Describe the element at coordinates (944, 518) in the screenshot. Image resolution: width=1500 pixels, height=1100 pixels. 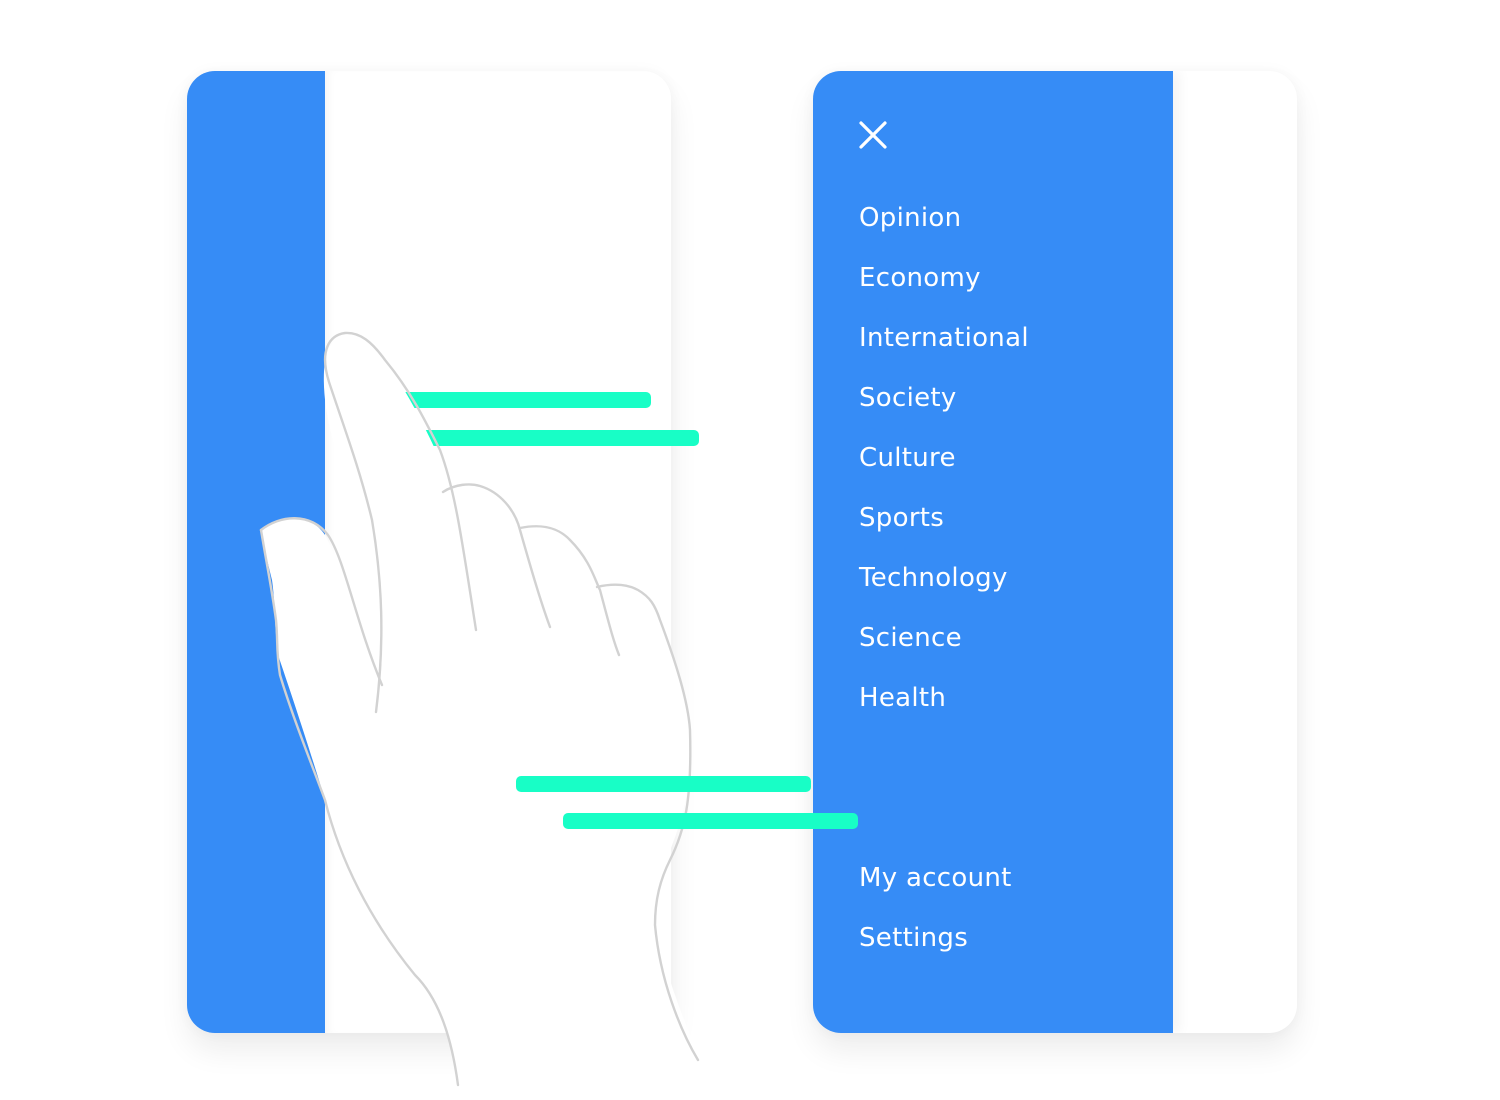
I see `menu-item-sports: Sports` at that location.